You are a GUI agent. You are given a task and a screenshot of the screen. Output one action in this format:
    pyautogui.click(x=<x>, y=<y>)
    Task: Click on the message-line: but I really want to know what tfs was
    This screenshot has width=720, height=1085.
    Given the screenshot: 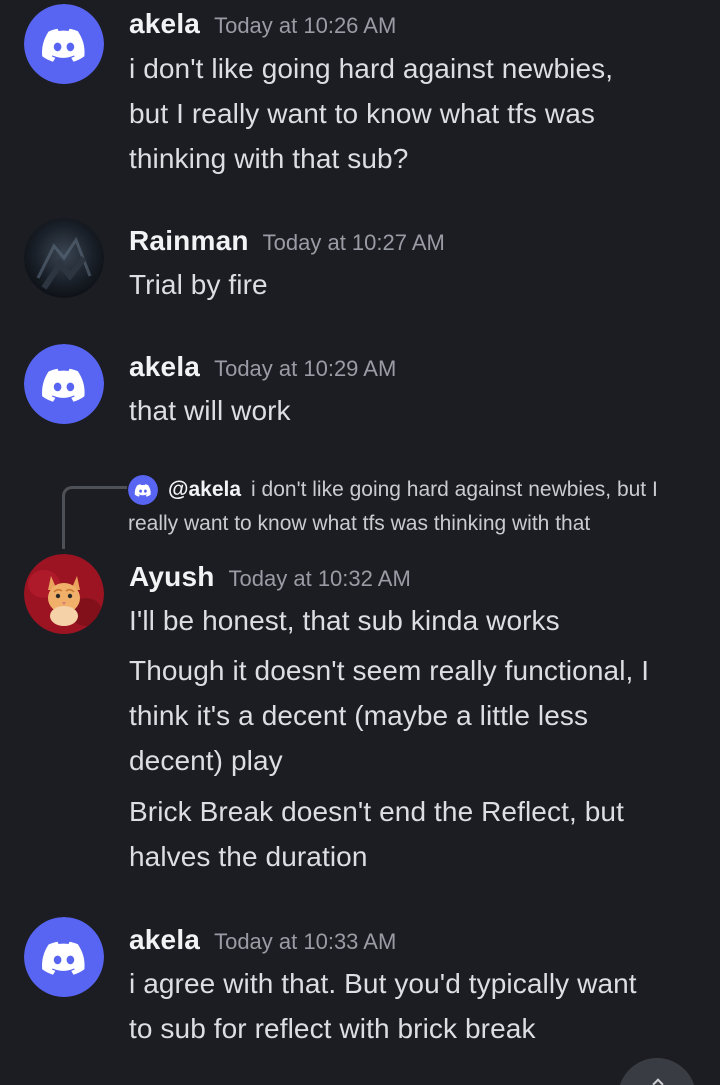 What is the action you would take?
    pyautogui.click(x=362, y=113)
    